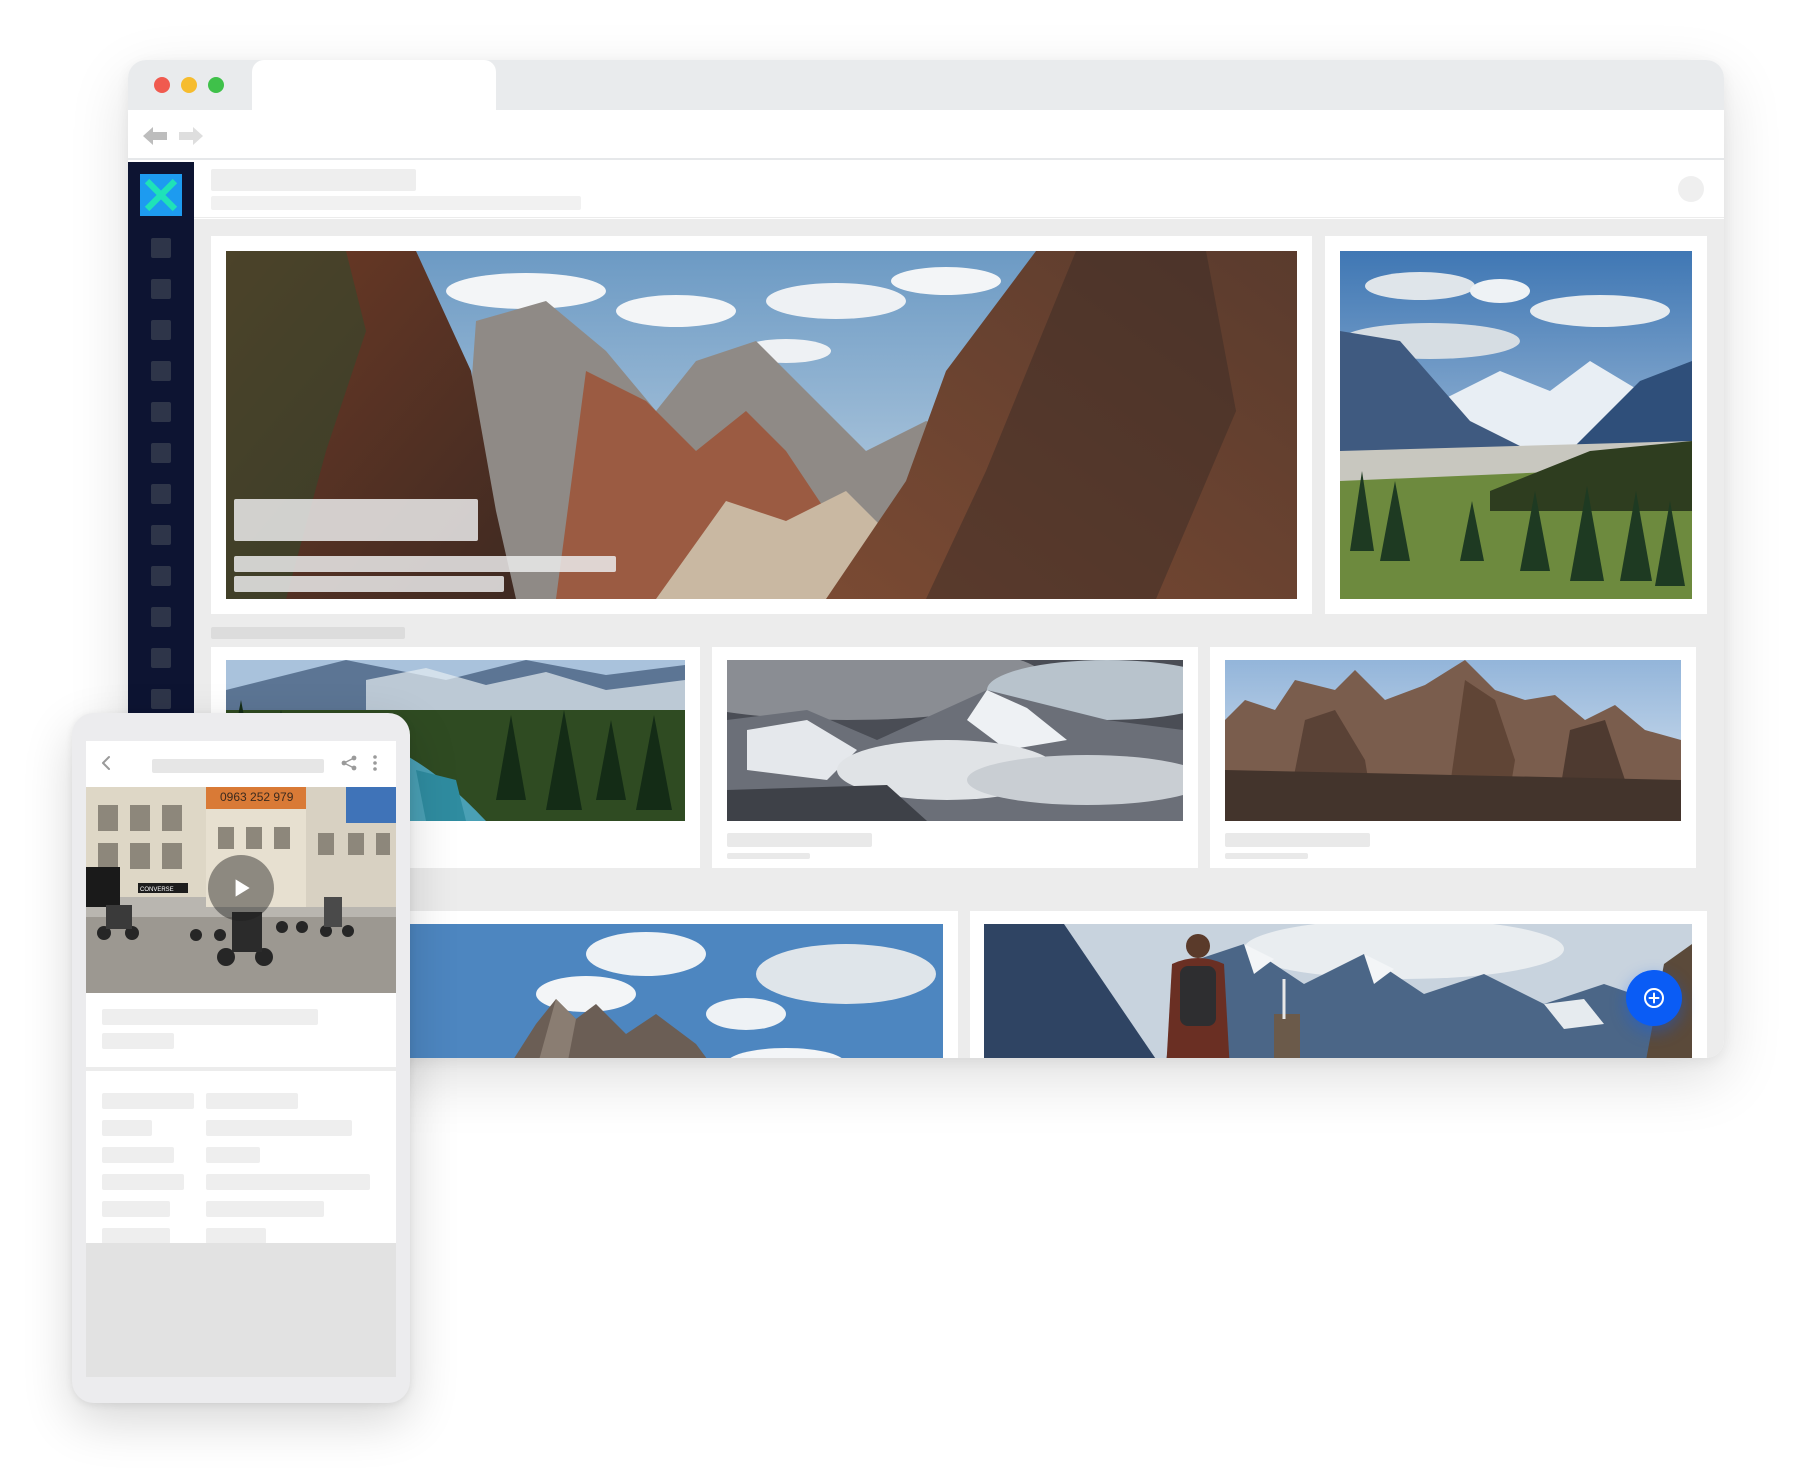 The height and width of the screenshot is (1469, 1800). What do you see at coordinates (955, 740) in the screenshot?
I see `clouds-photo` at bounding box center [955, 740].